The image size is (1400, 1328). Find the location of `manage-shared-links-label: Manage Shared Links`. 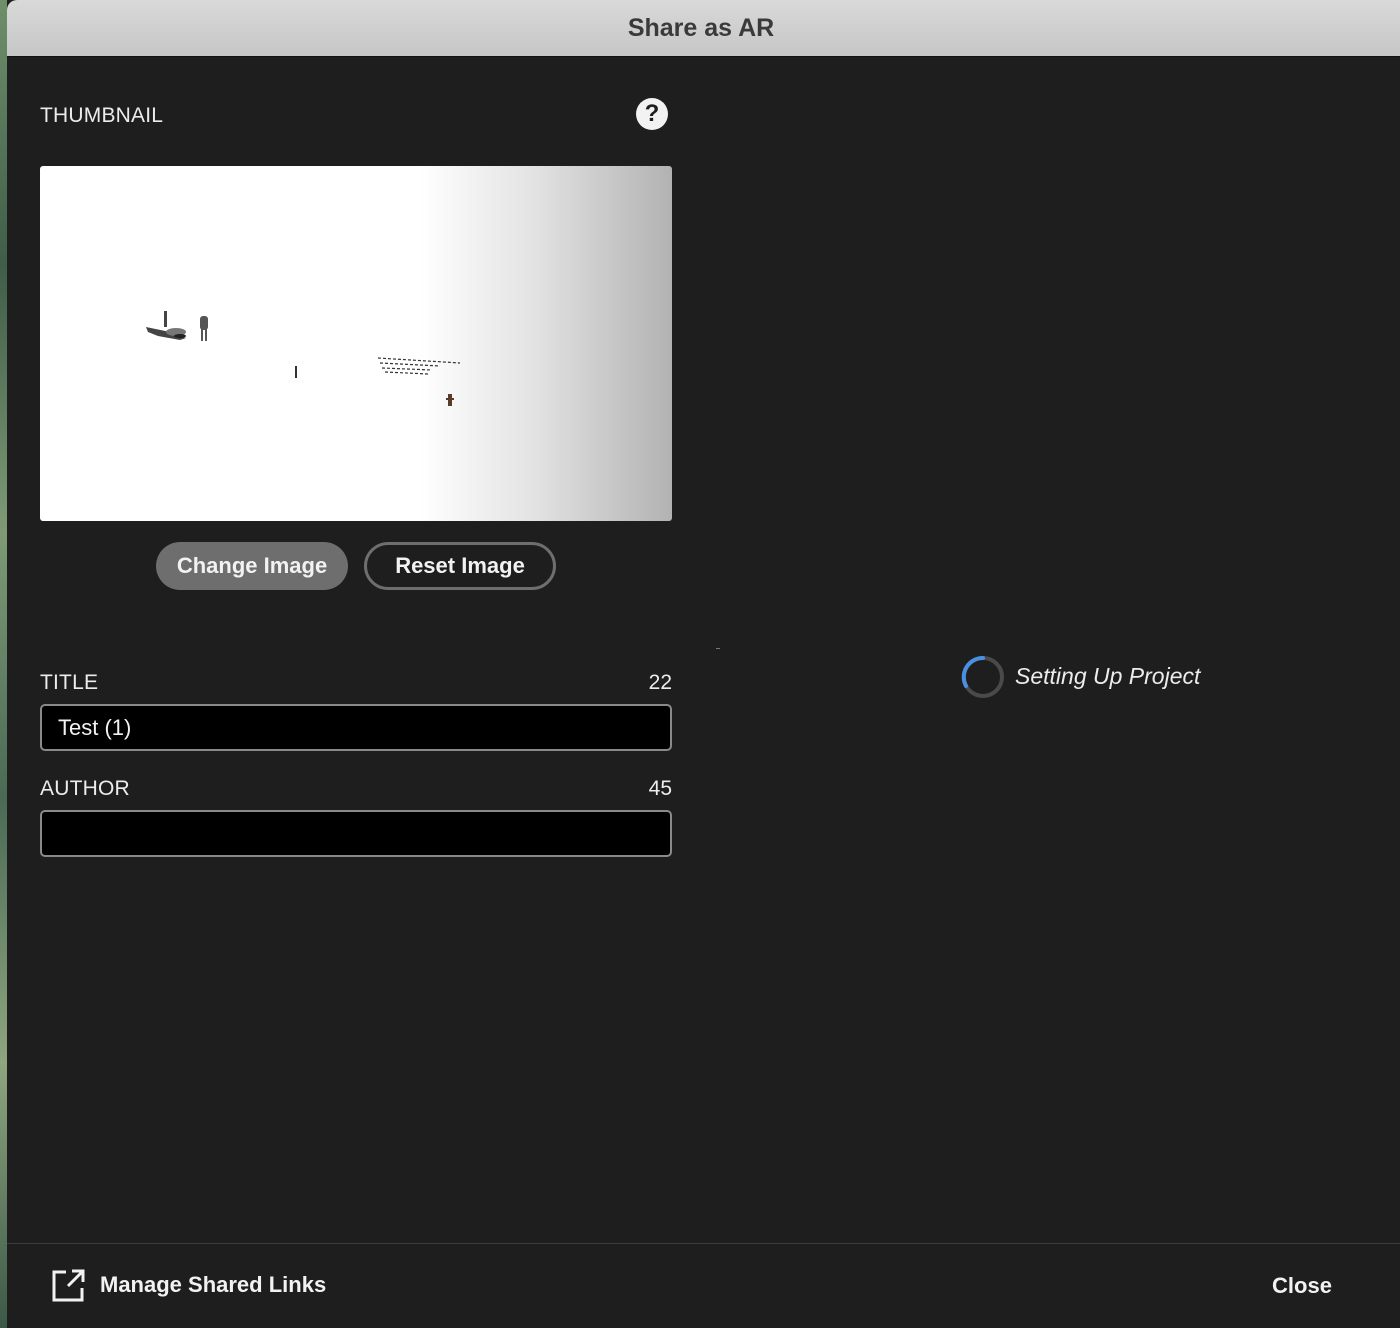

manage-shared-links-label: Manage Shared Links is located at coordinates (213, 1284).